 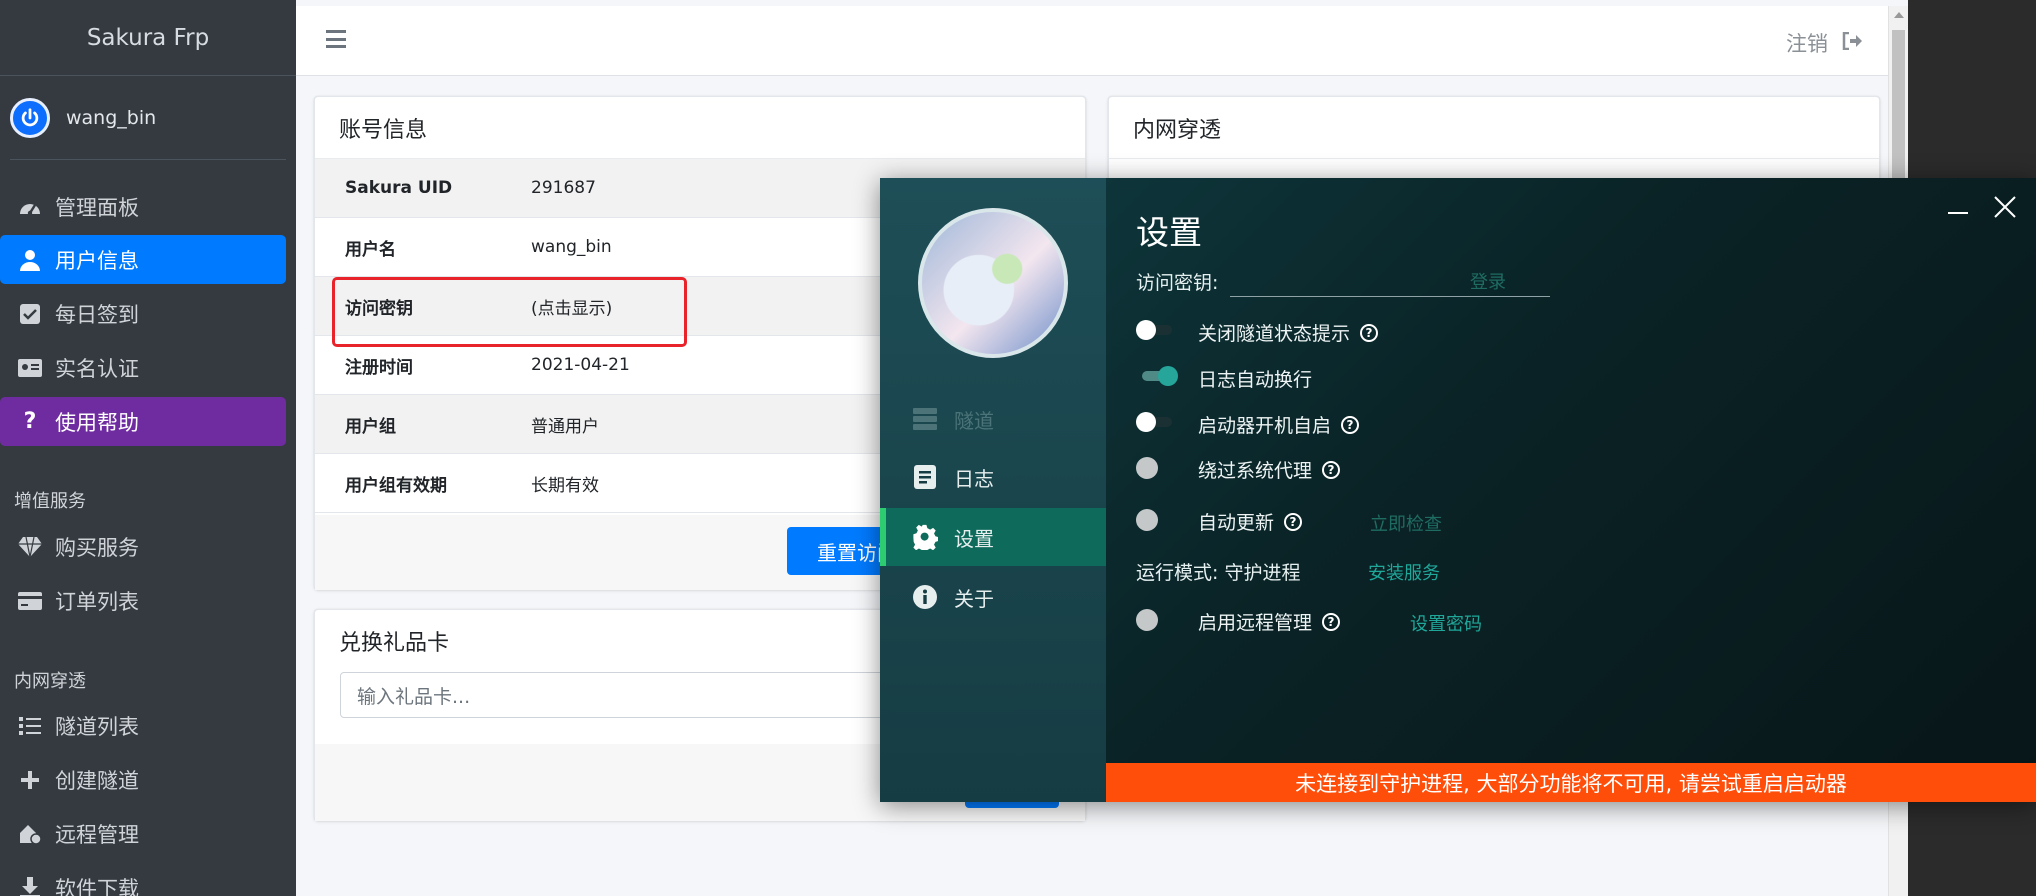 What do you see at coordinates (700, 128) in the screenshot?
I see `account-card-title: 账号信息` at bounding box center [700, 128].